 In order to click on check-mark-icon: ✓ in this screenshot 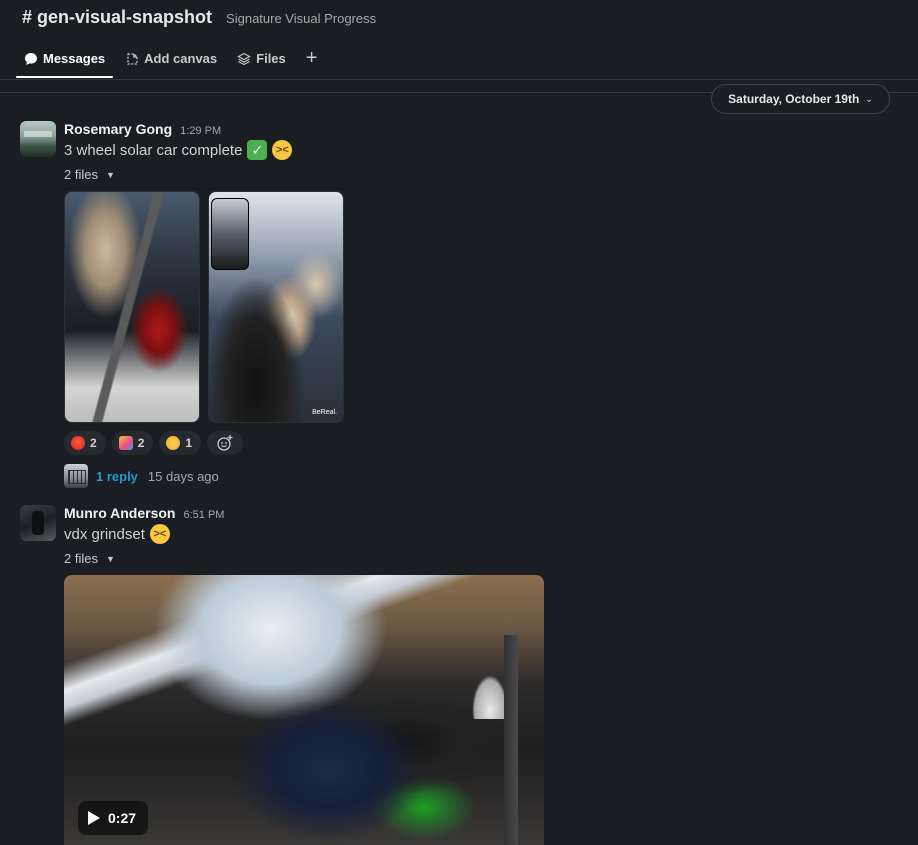, I will do `click(257, 150)`.